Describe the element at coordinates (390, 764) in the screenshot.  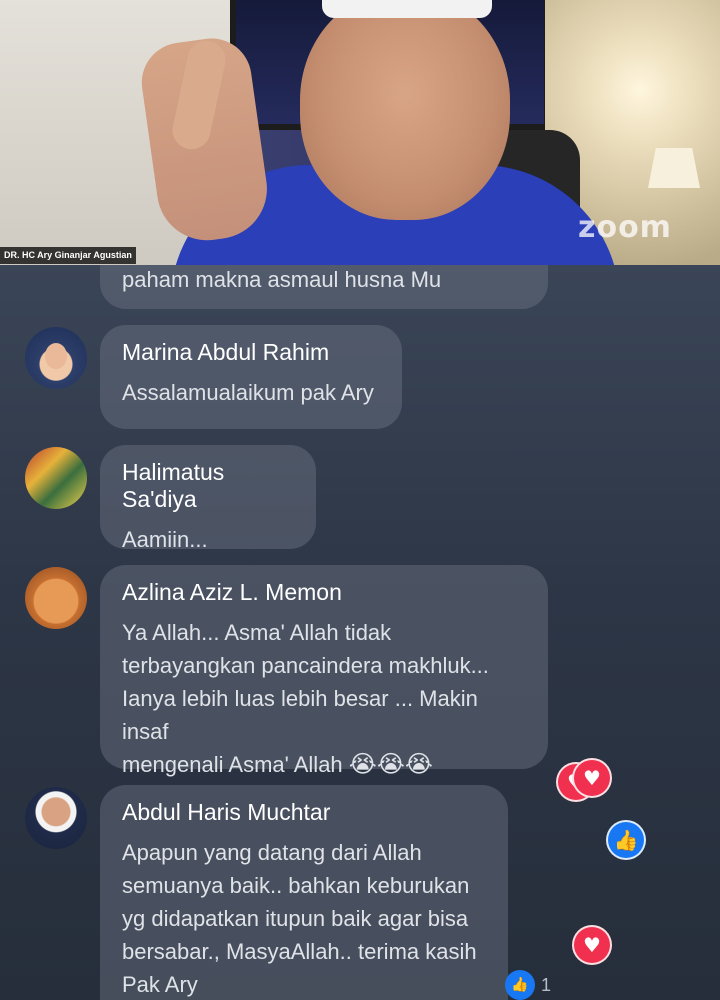
I see `crying-emoji: 😭😭😭` at that location.